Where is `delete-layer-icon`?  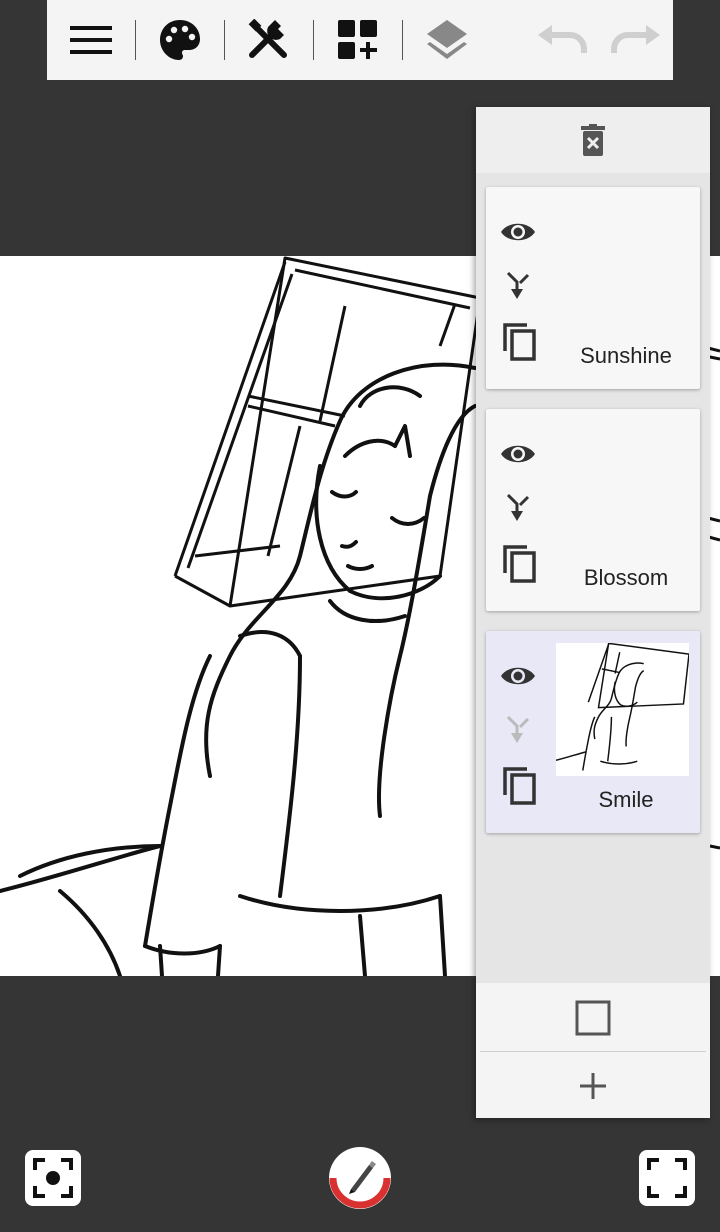 delete-layer-icon is located at coordinates (593, 140).